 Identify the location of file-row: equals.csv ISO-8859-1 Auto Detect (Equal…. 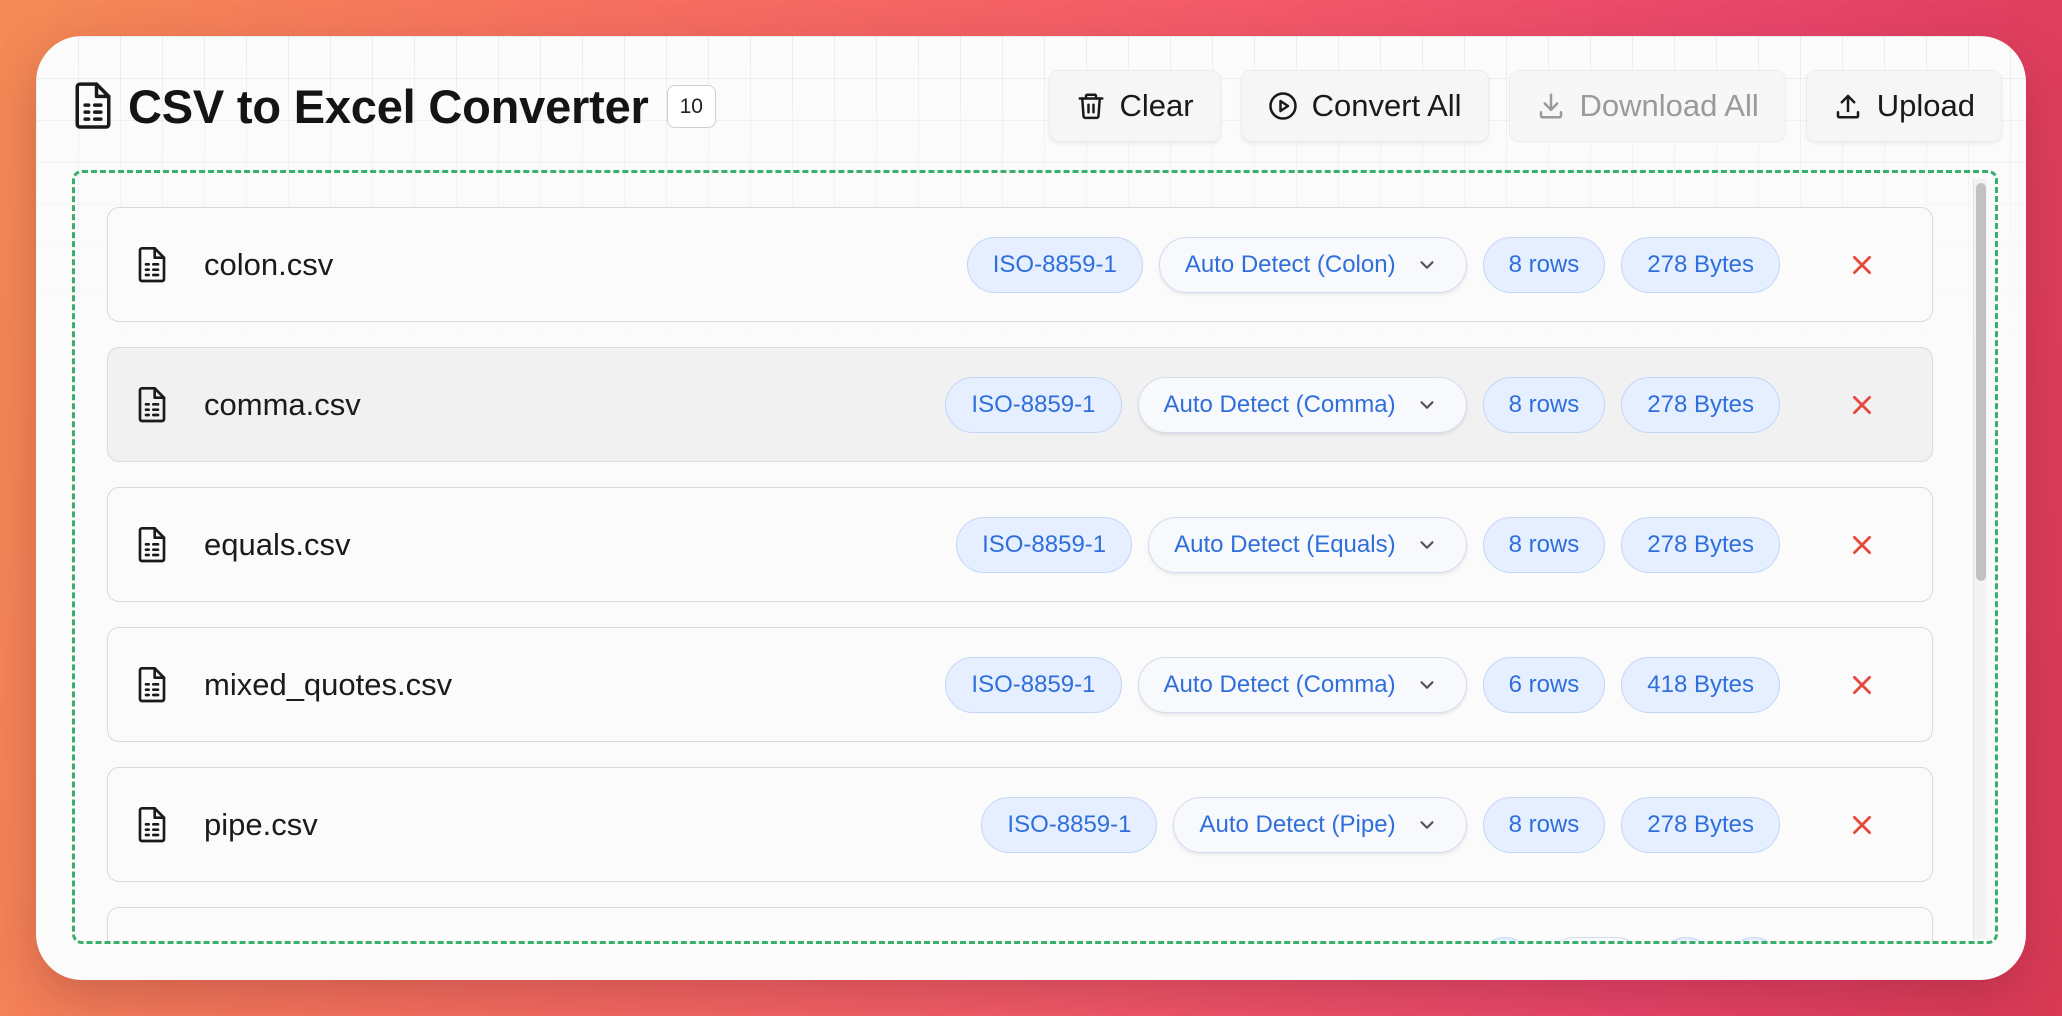
(1020, 544).